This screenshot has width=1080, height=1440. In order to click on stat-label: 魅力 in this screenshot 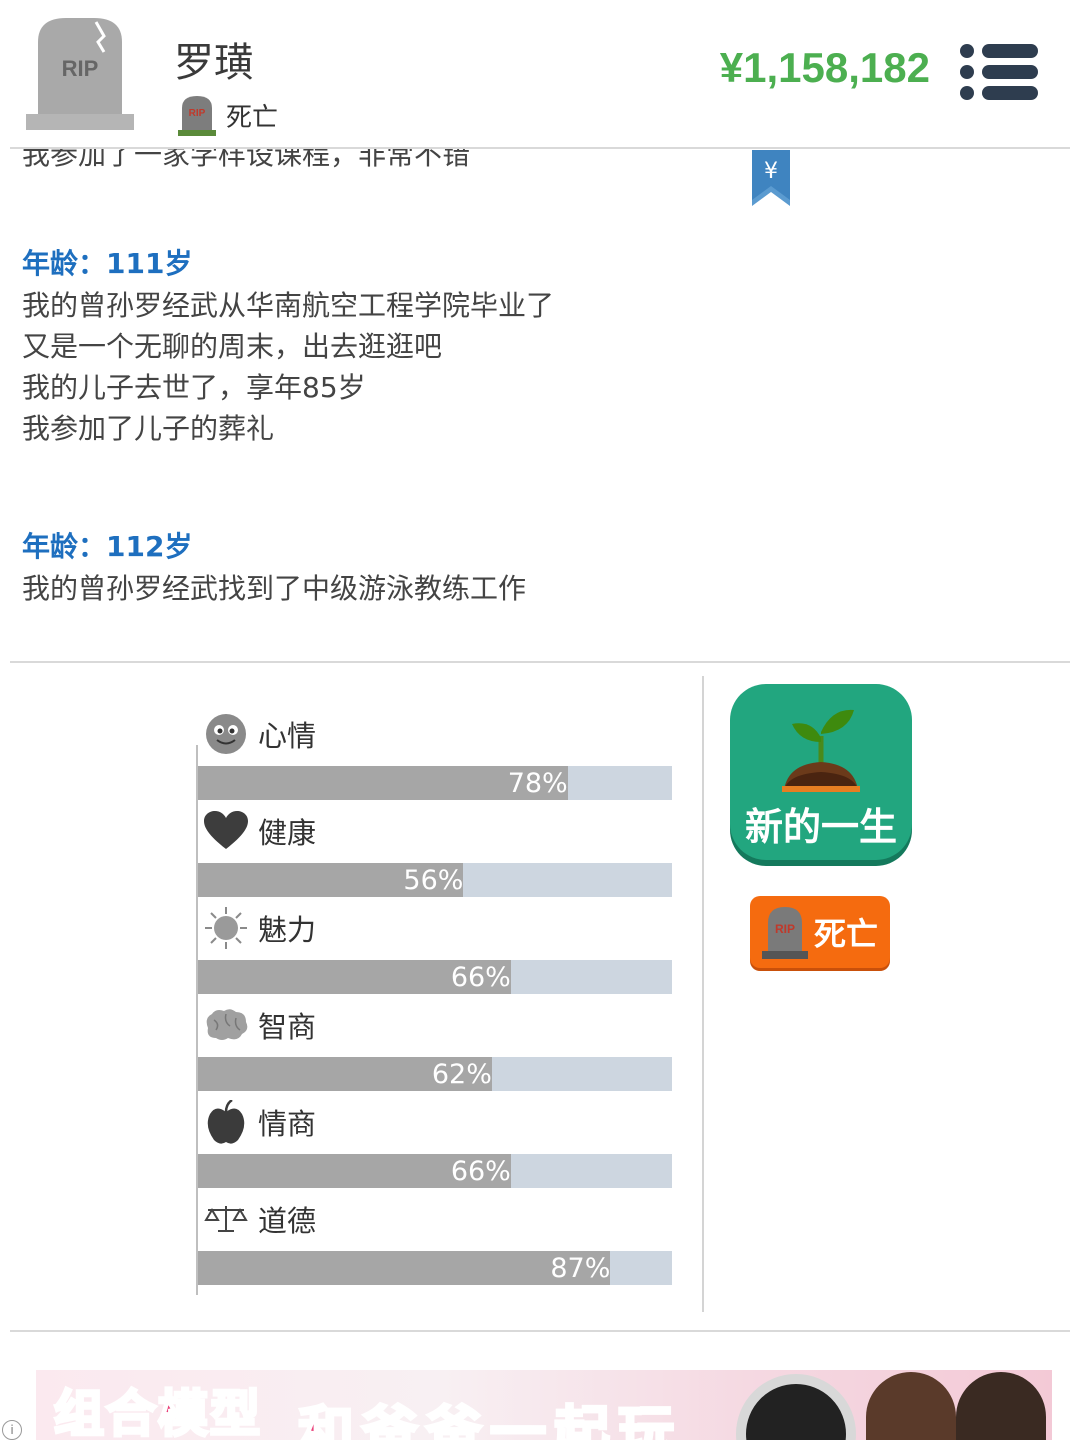, I will do `click(287, 930)`.